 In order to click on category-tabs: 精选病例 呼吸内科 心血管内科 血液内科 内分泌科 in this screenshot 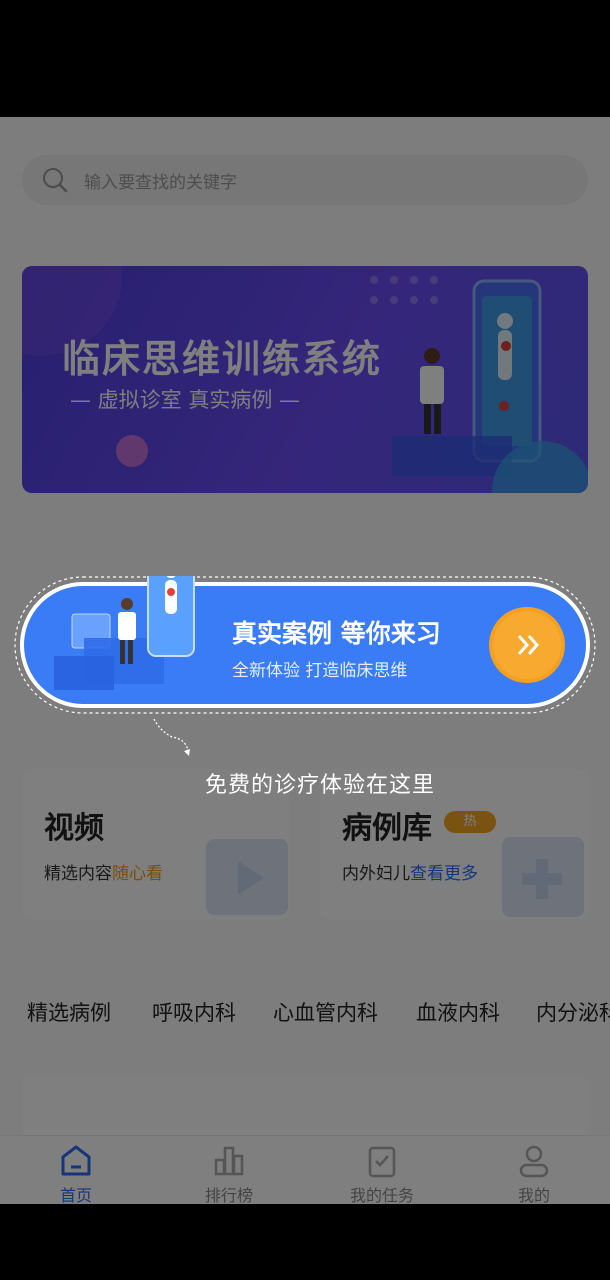, I will do `click(305, 1012)`.